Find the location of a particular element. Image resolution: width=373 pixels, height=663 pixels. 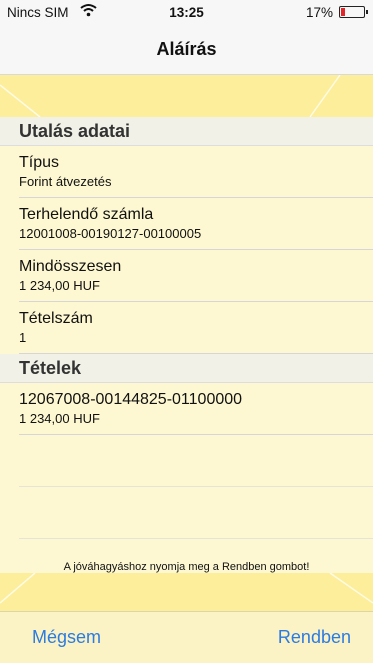

status-bar: Nincs SIM 13:25 17% is located at coordinates (186, 13).